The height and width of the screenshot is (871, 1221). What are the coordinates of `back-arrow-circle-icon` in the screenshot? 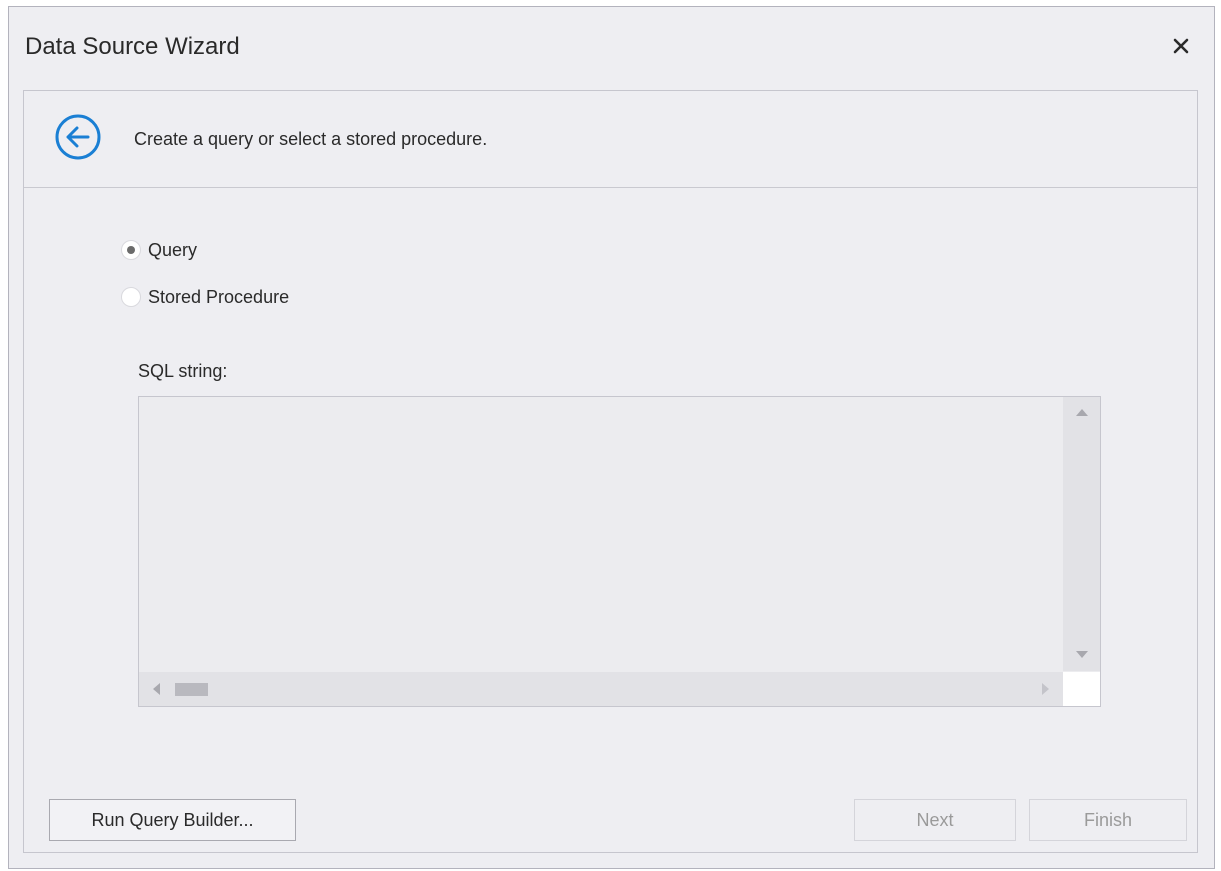 It's located at (78, 137).